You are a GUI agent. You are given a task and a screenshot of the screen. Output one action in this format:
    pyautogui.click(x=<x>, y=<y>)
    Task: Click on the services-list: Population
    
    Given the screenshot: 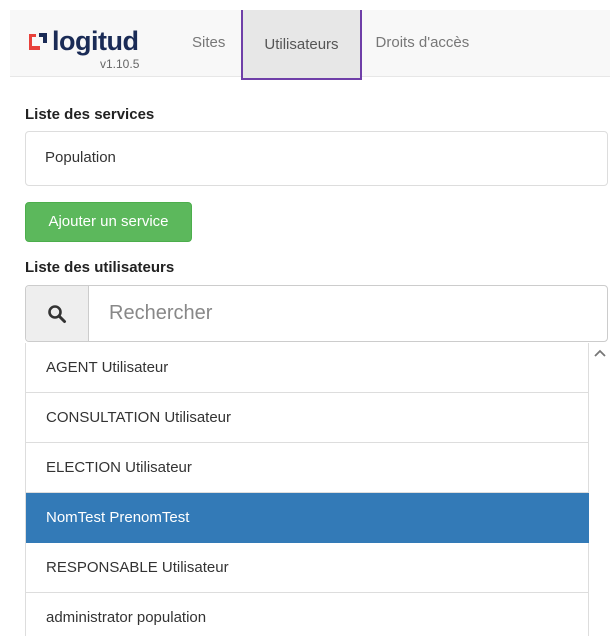 What is the action you would take?
    pyautogui.click(x=316, y=158)
    